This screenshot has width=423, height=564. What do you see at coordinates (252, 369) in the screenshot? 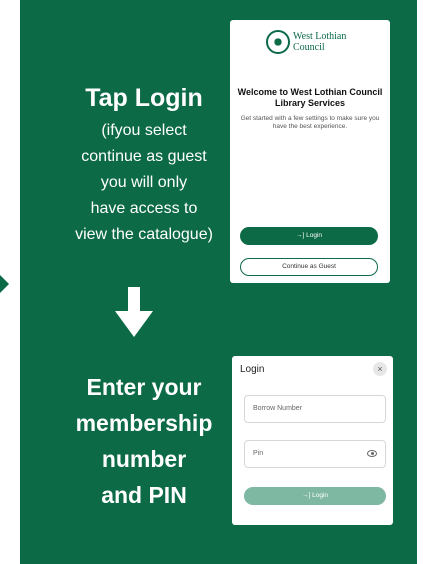
I see `login-dialog-title: Login` at bounding box center [252, 369].